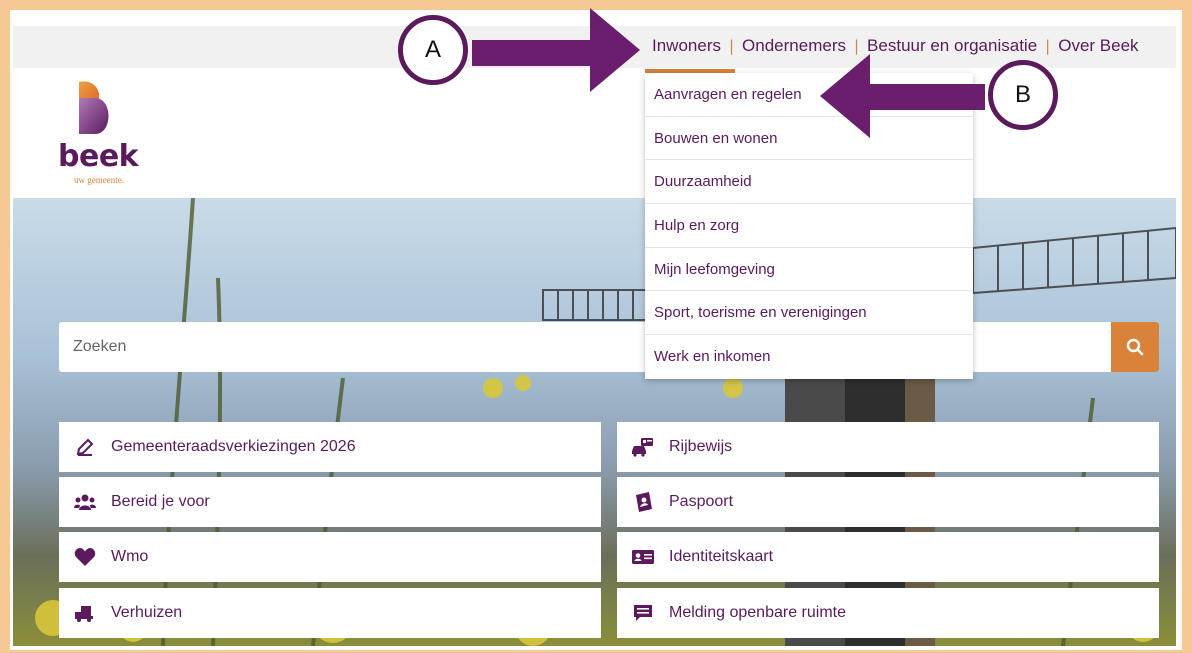 This screenshot has height=653, width=1192. What do you see at coordinates (1023, 95) in the screenshot?
I see `annotation-callout-b: B` at bounding box center [1023, 95].